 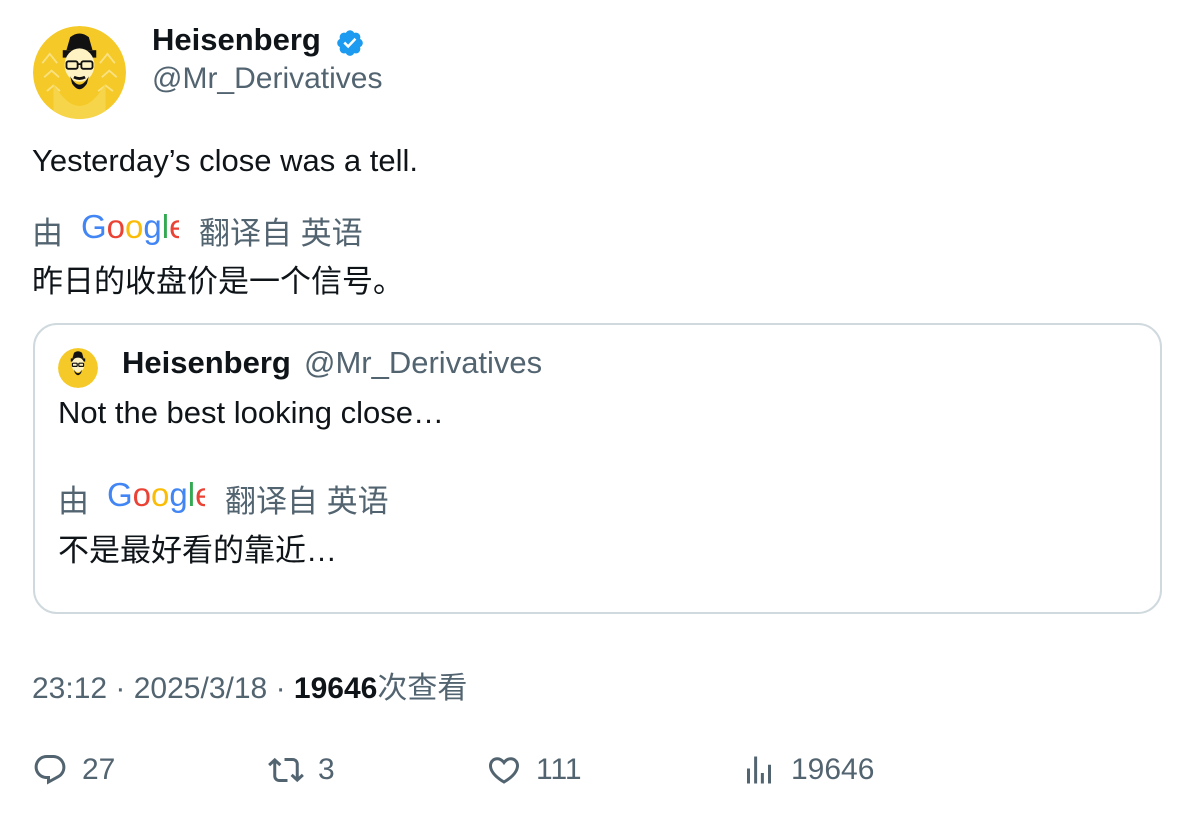 What do you see at coordinates (267, 79) in the screenshot?
I see `author-handle: @Mr_Derivatives` at bounding box center [267, 79].